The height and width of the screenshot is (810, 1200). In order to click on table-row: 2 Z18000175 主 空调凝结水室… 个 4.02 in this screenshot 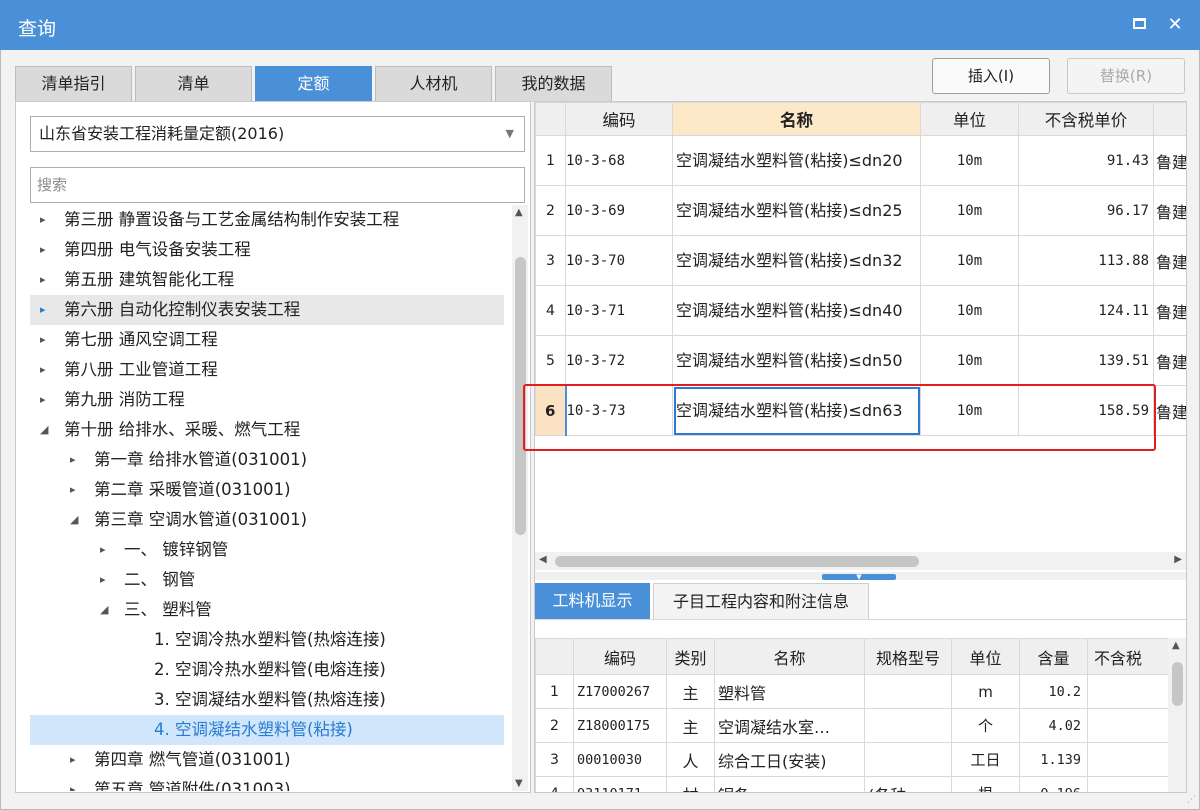, I will do `click(860, 725)`.